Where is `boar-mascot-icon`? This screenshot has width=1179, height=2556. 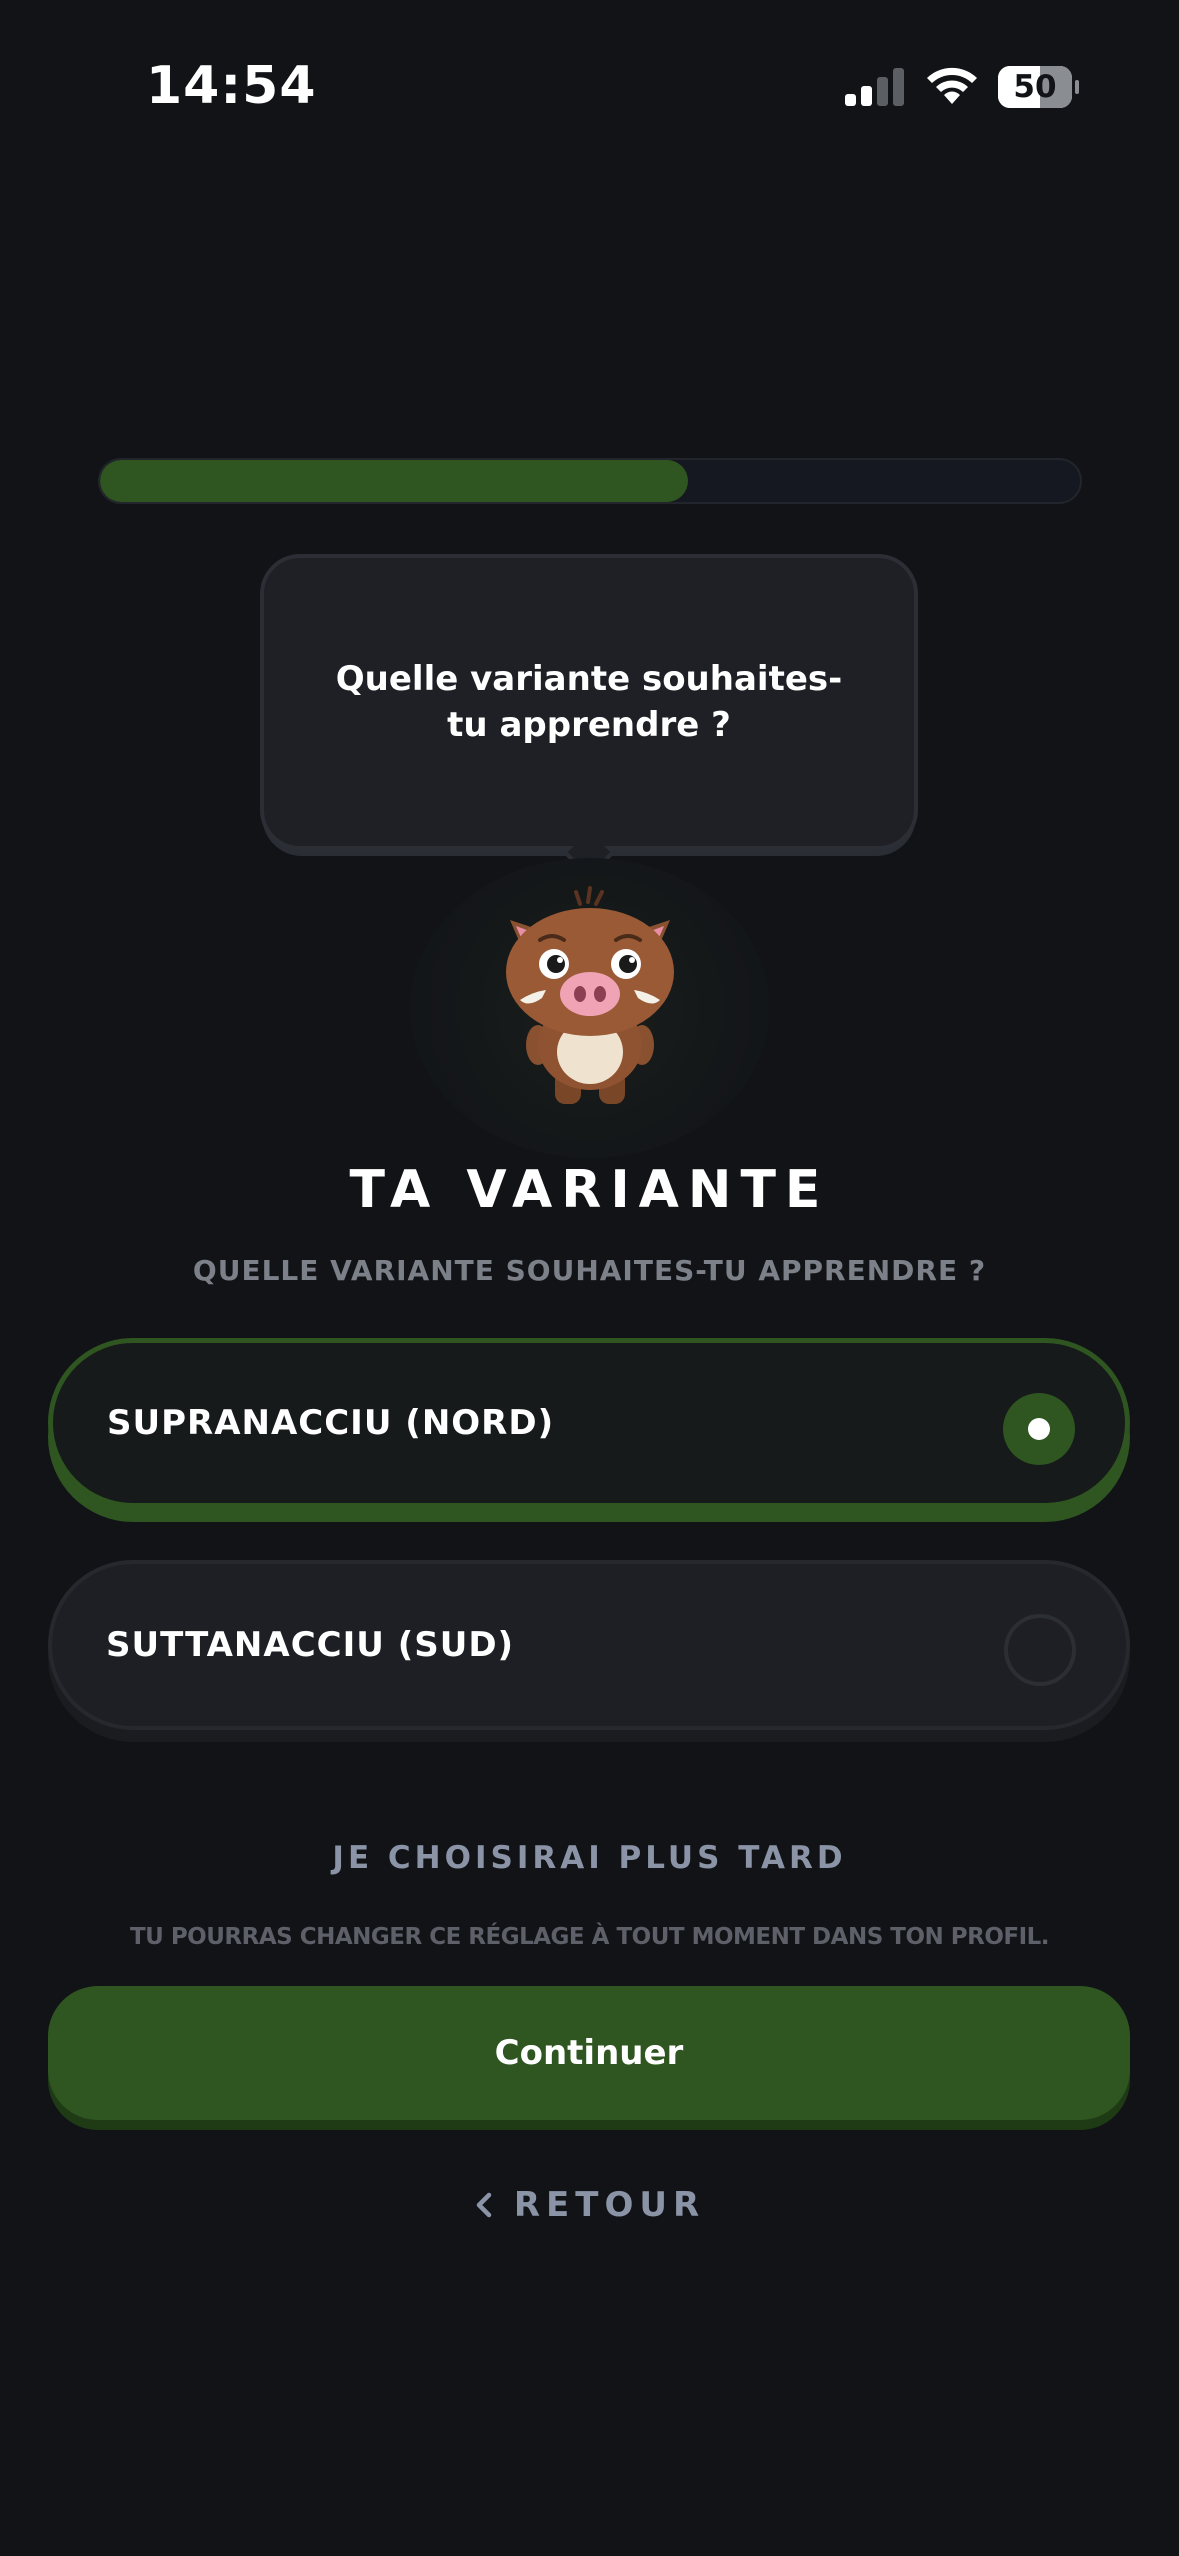 boar-mascot-icon is located at coordinates (590, 995).